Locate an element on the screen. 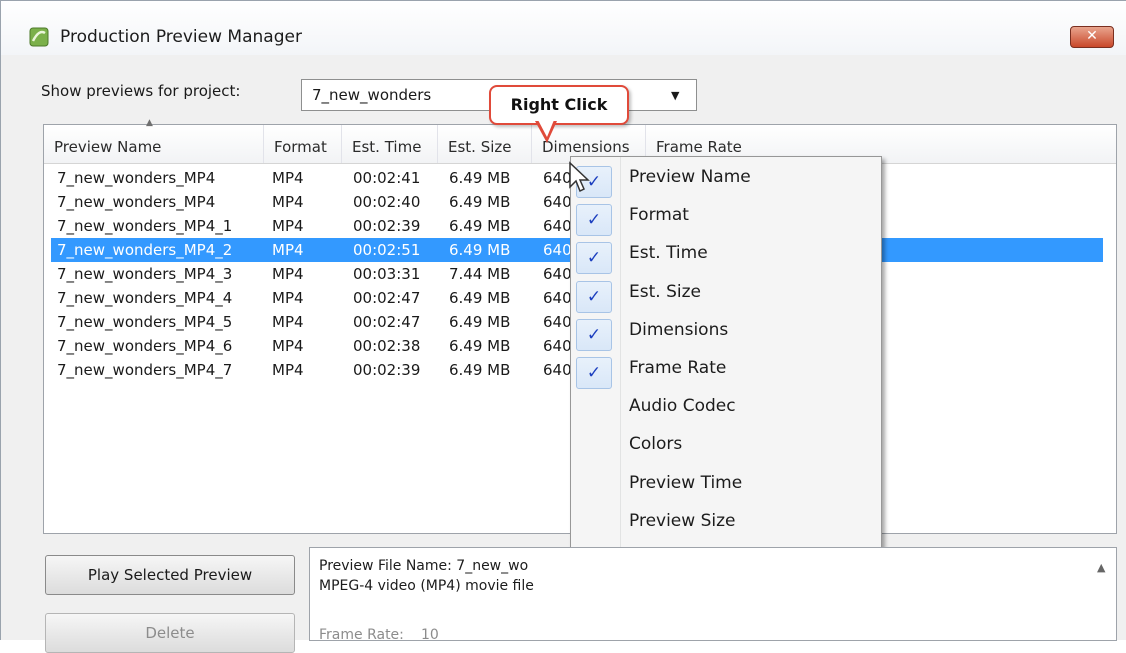 The height and width of the screenshot is (653, 1126). cell-time: 00:03:31 is located at coordinates (387, 274).